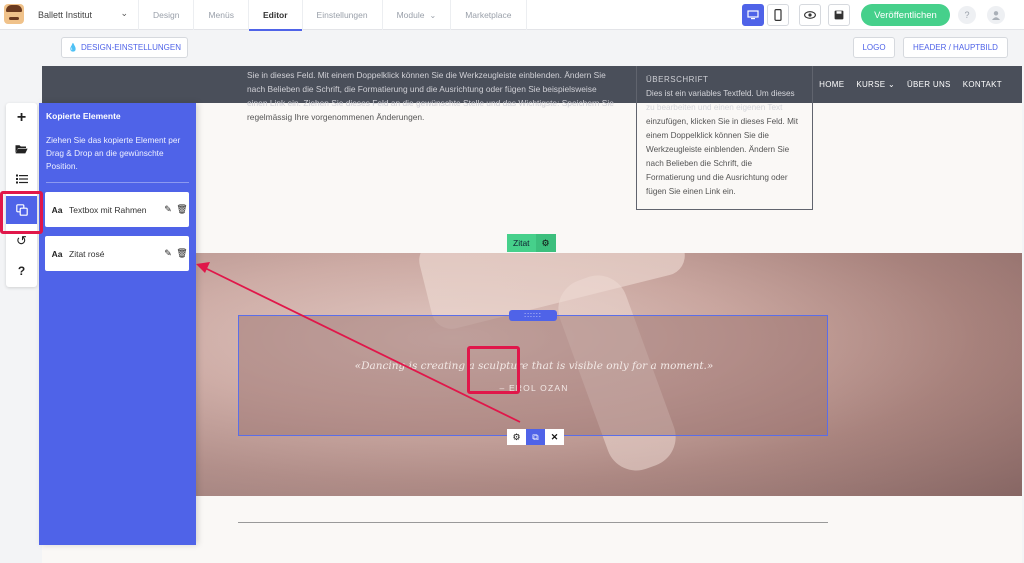  I want to click on logo-button: LOGO, so click(874, 47).